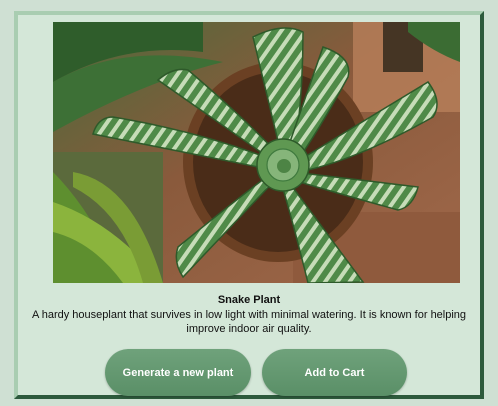  What do you see at coordinates (249, 300) in the screenshot?
I see `plant-name: Snake Plant` at bounding box center [249, 300].